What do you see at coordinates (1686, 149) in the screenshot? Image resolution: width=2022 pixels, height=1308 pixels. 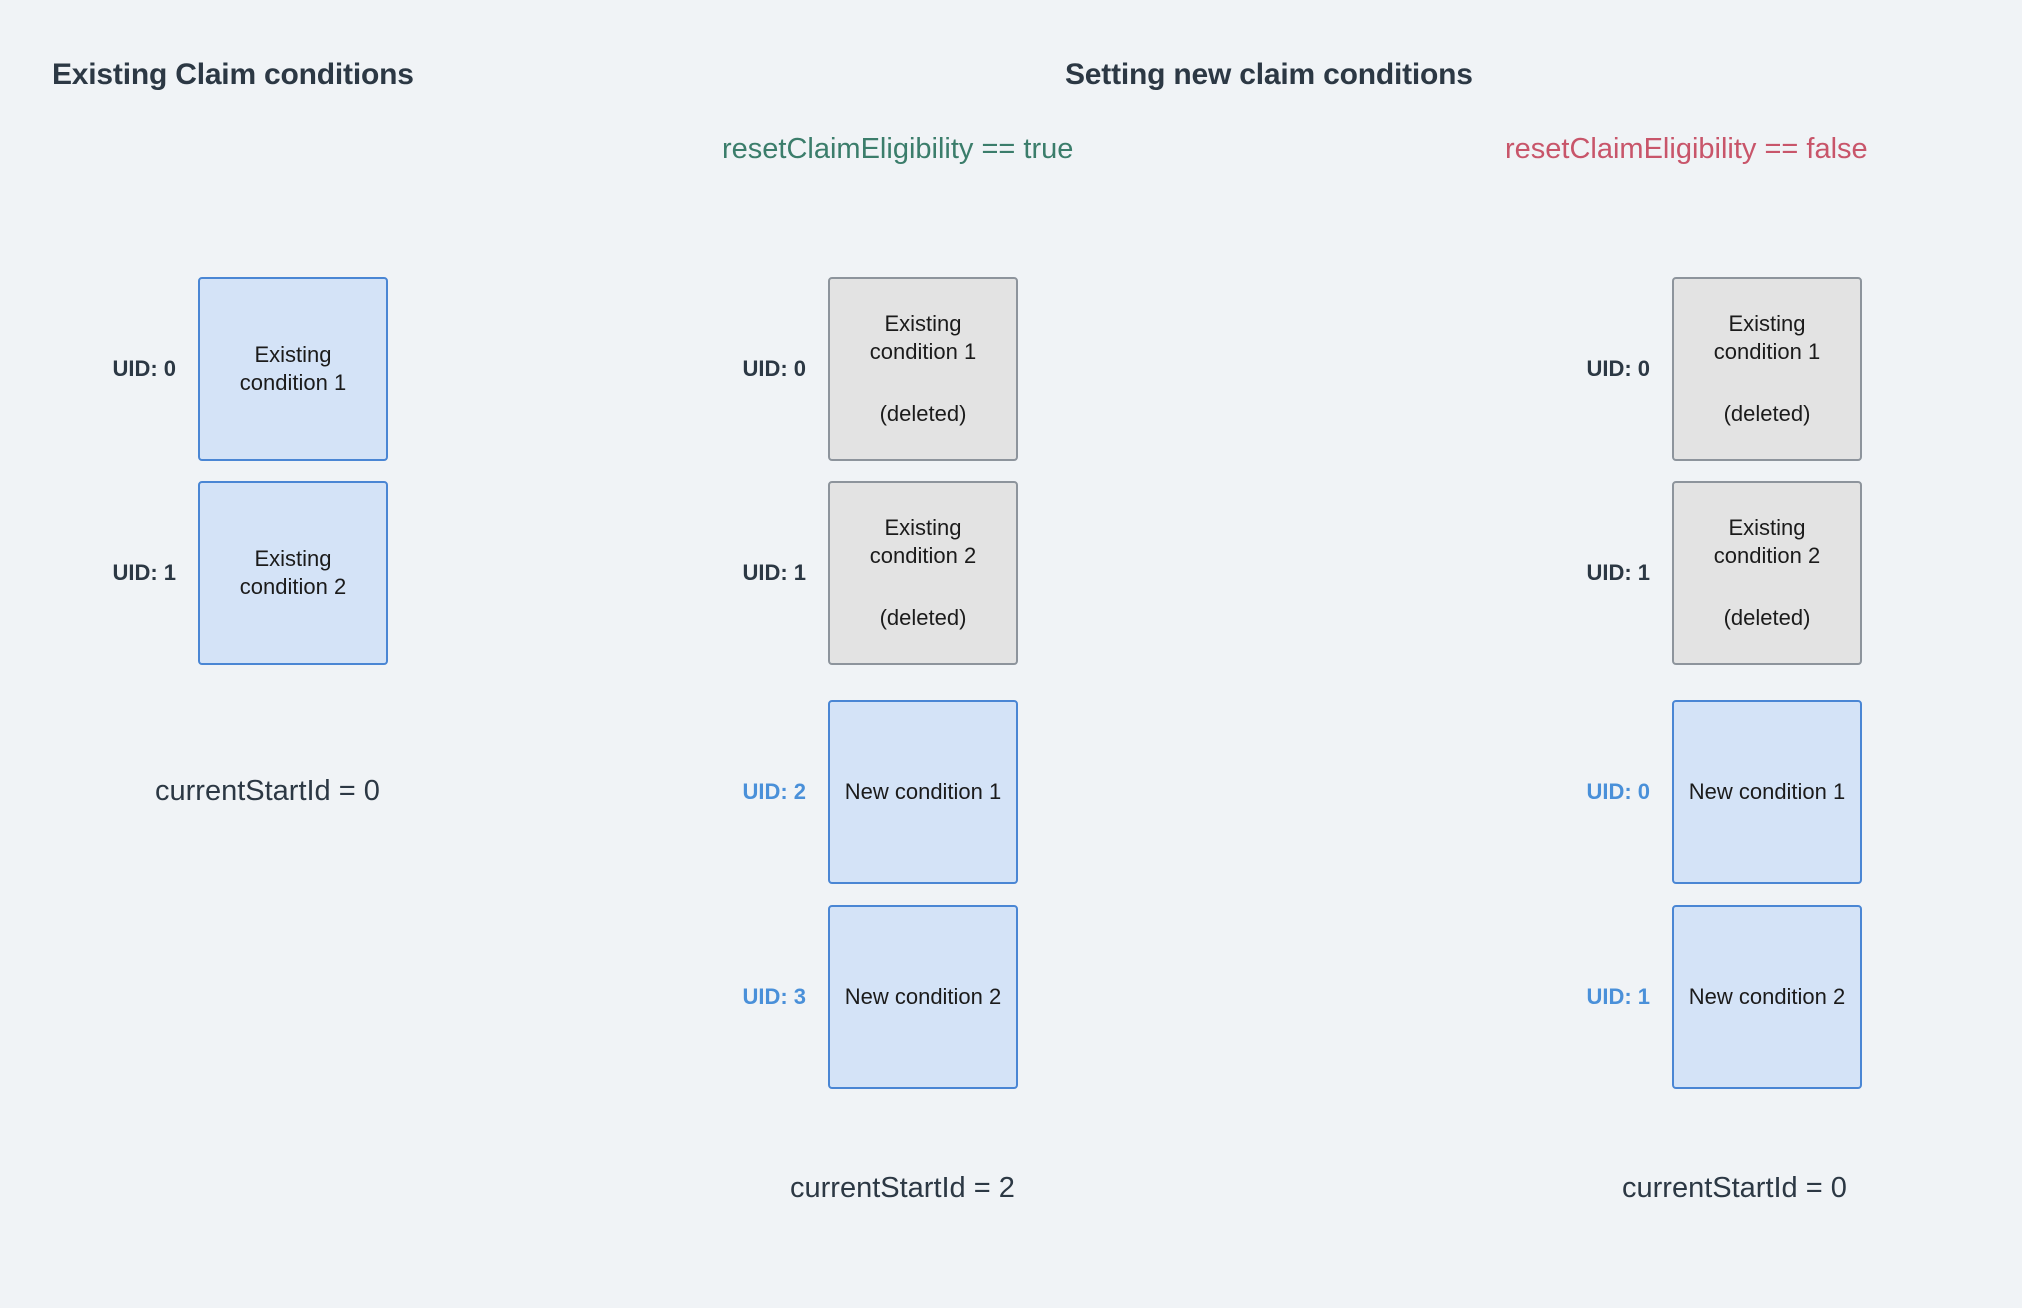 I see `condition-label-reset-false: resetClaimEligibility == false` at bounding box center [1686, 149].